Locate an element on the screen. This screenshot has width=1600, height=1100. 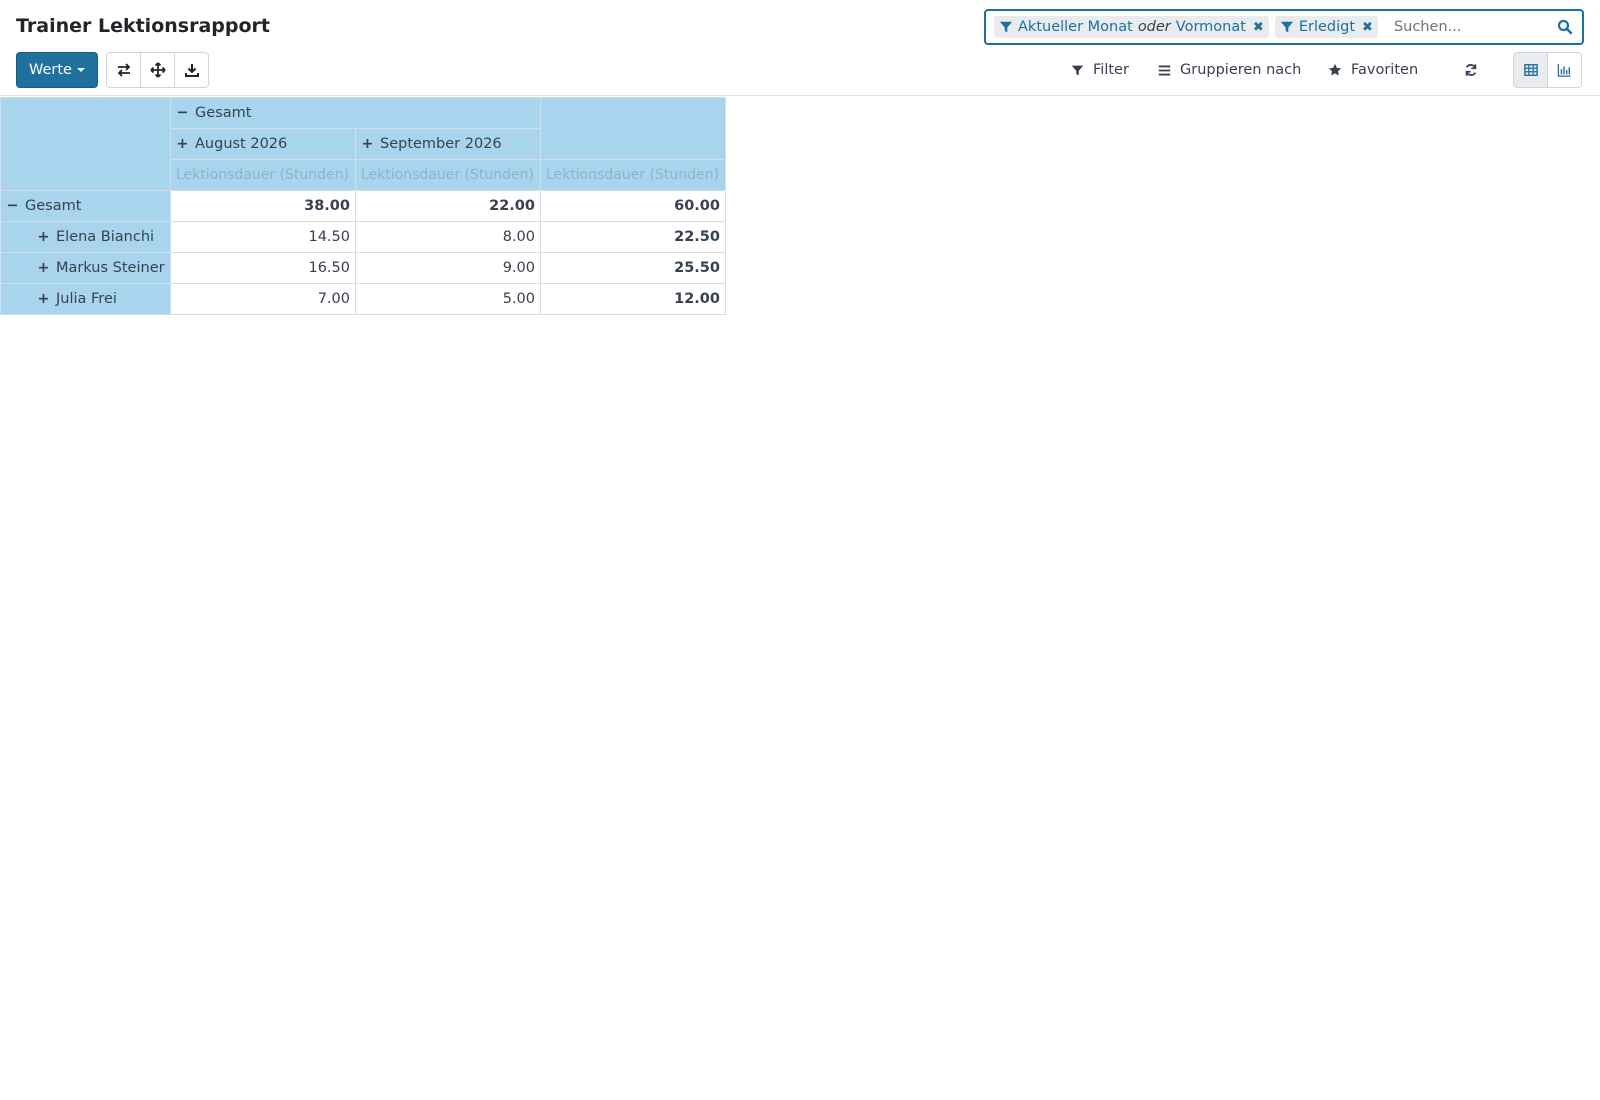
groupby-menu-button: Gruppieren nach is located at coordinates (1229, 70).